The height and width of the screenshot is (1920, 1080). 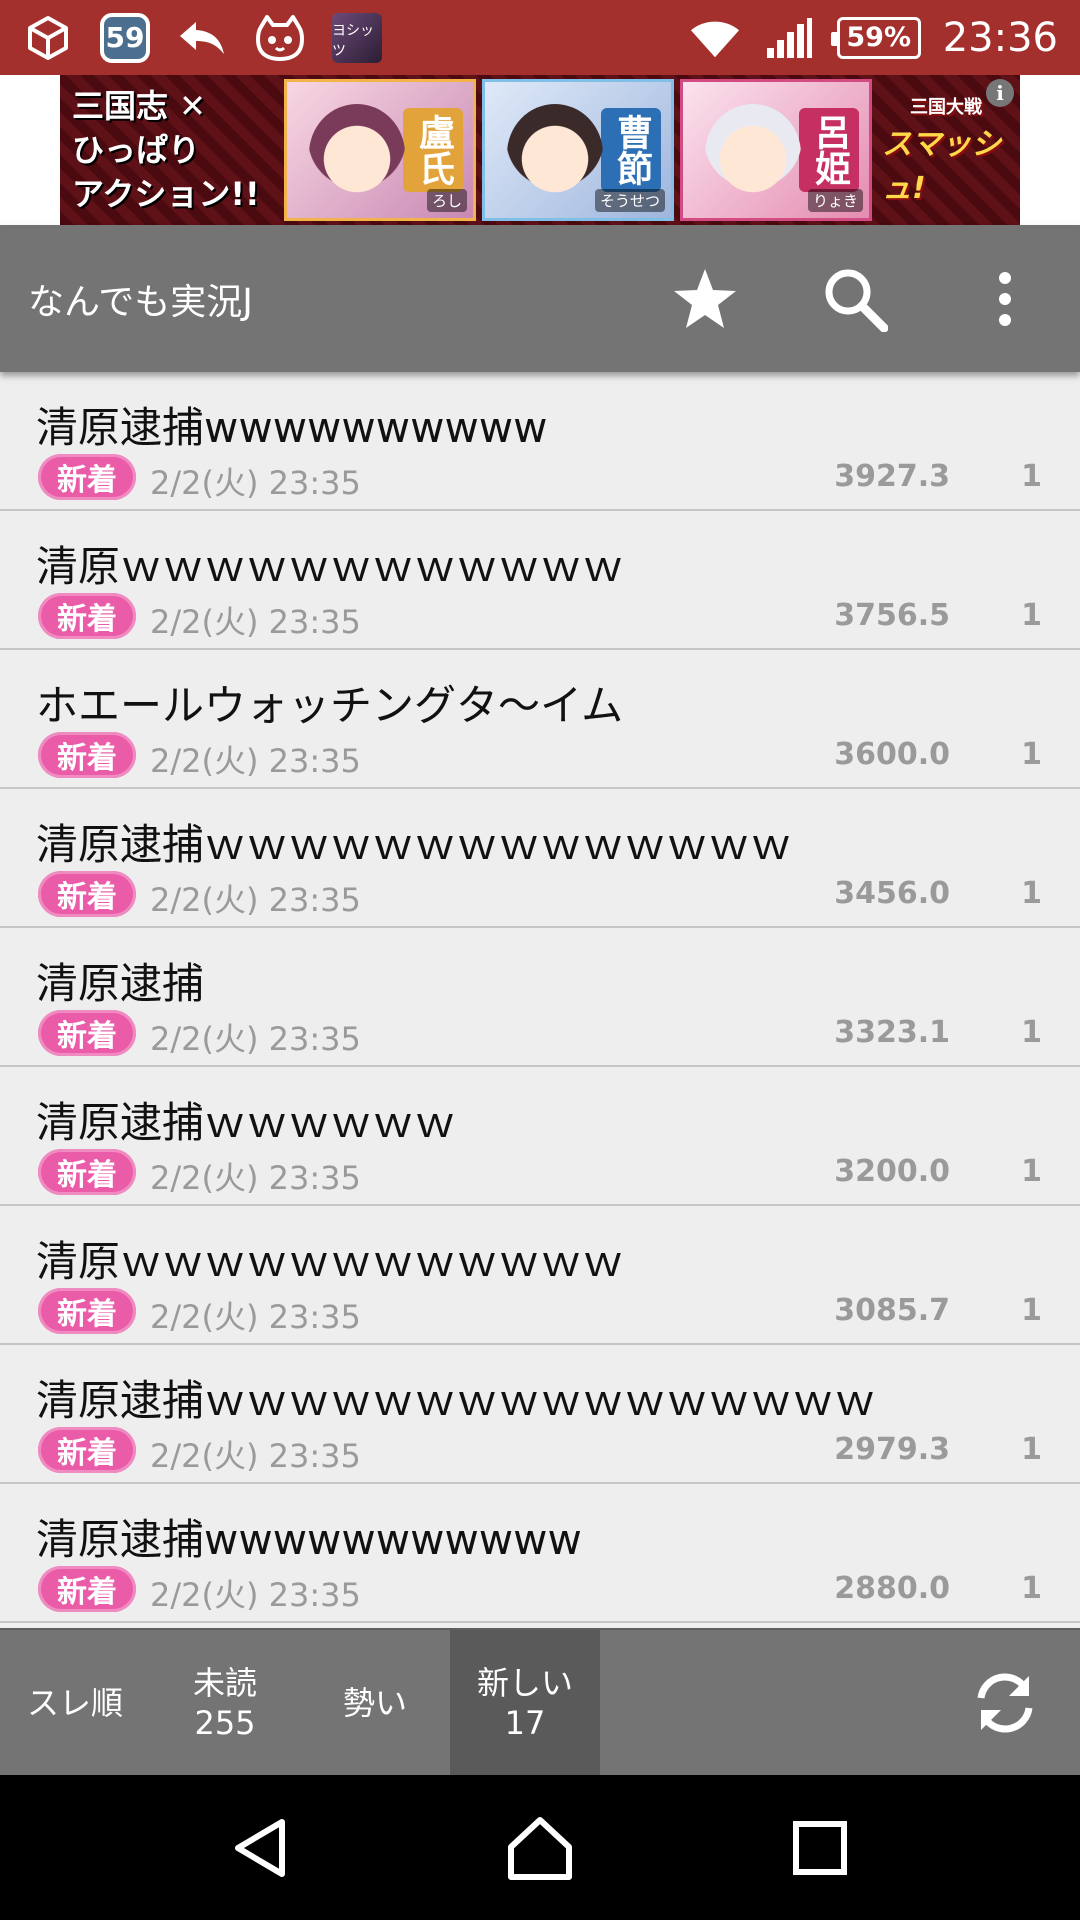 What do you see at coordinates (540, 1136) in the screenshot?
I see `thread-row: 清原逮捕ｗｗｗｗｗｗ 新着 2/2(火) 23:35 3200.0 1` at bounding box center [540, 1136].